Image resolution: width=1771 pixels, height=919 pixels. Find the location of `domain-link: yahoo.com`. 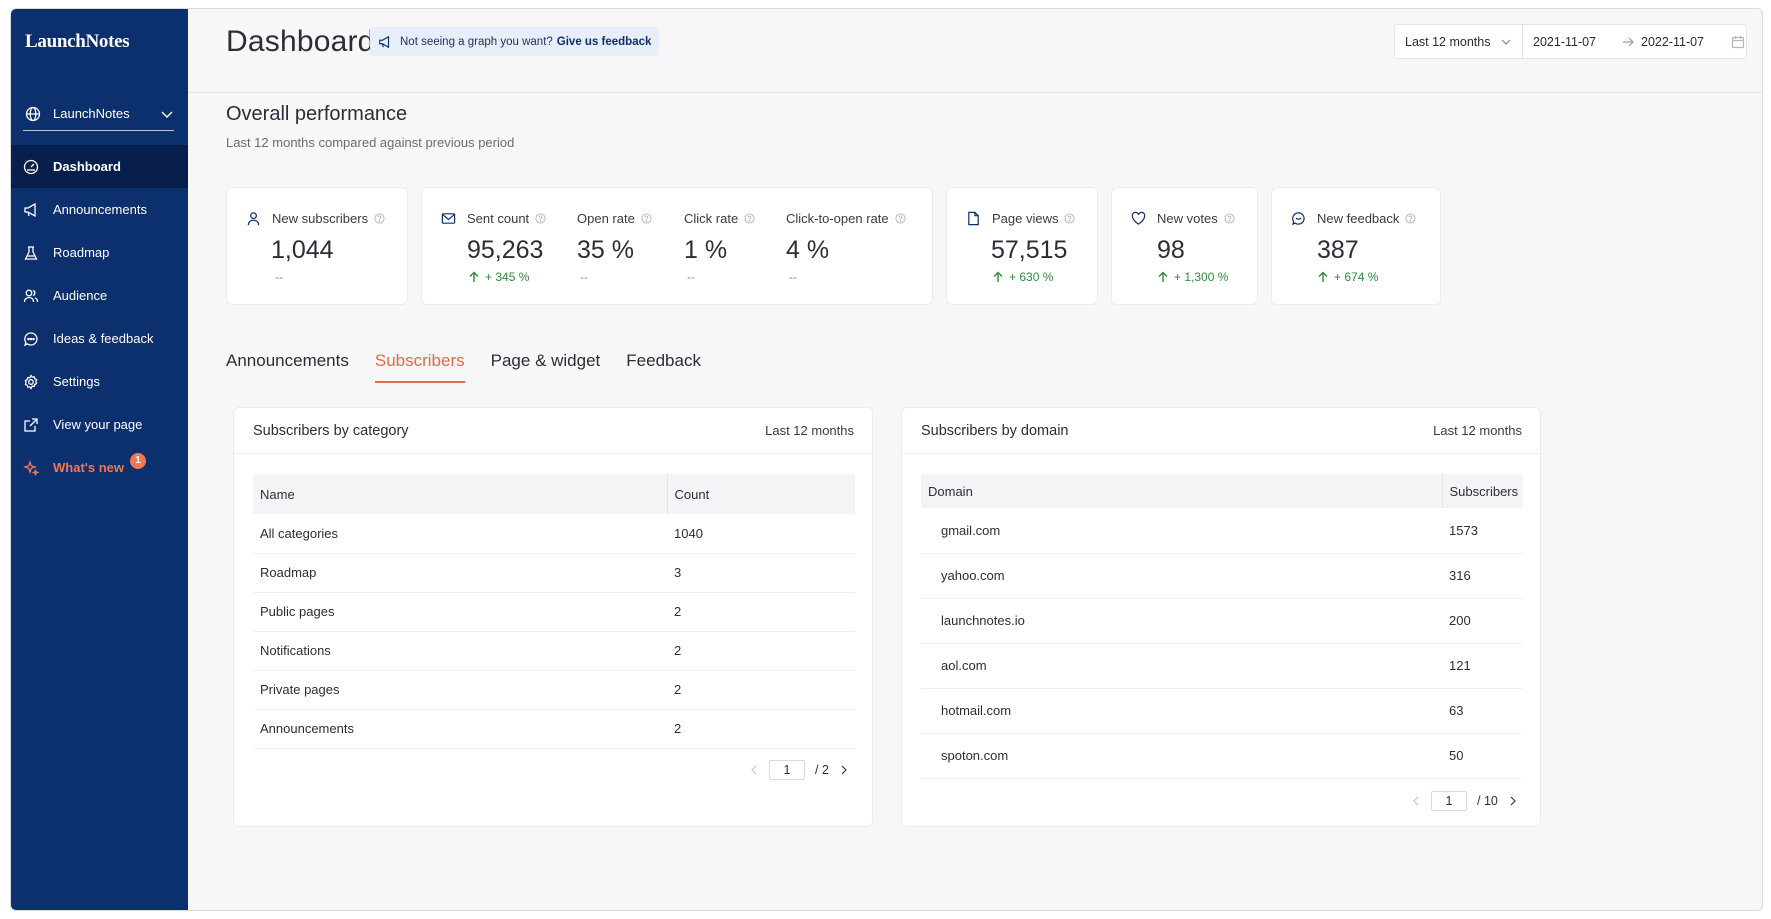

domain-link: yahoo.com is located at coordinates (1181, 576).